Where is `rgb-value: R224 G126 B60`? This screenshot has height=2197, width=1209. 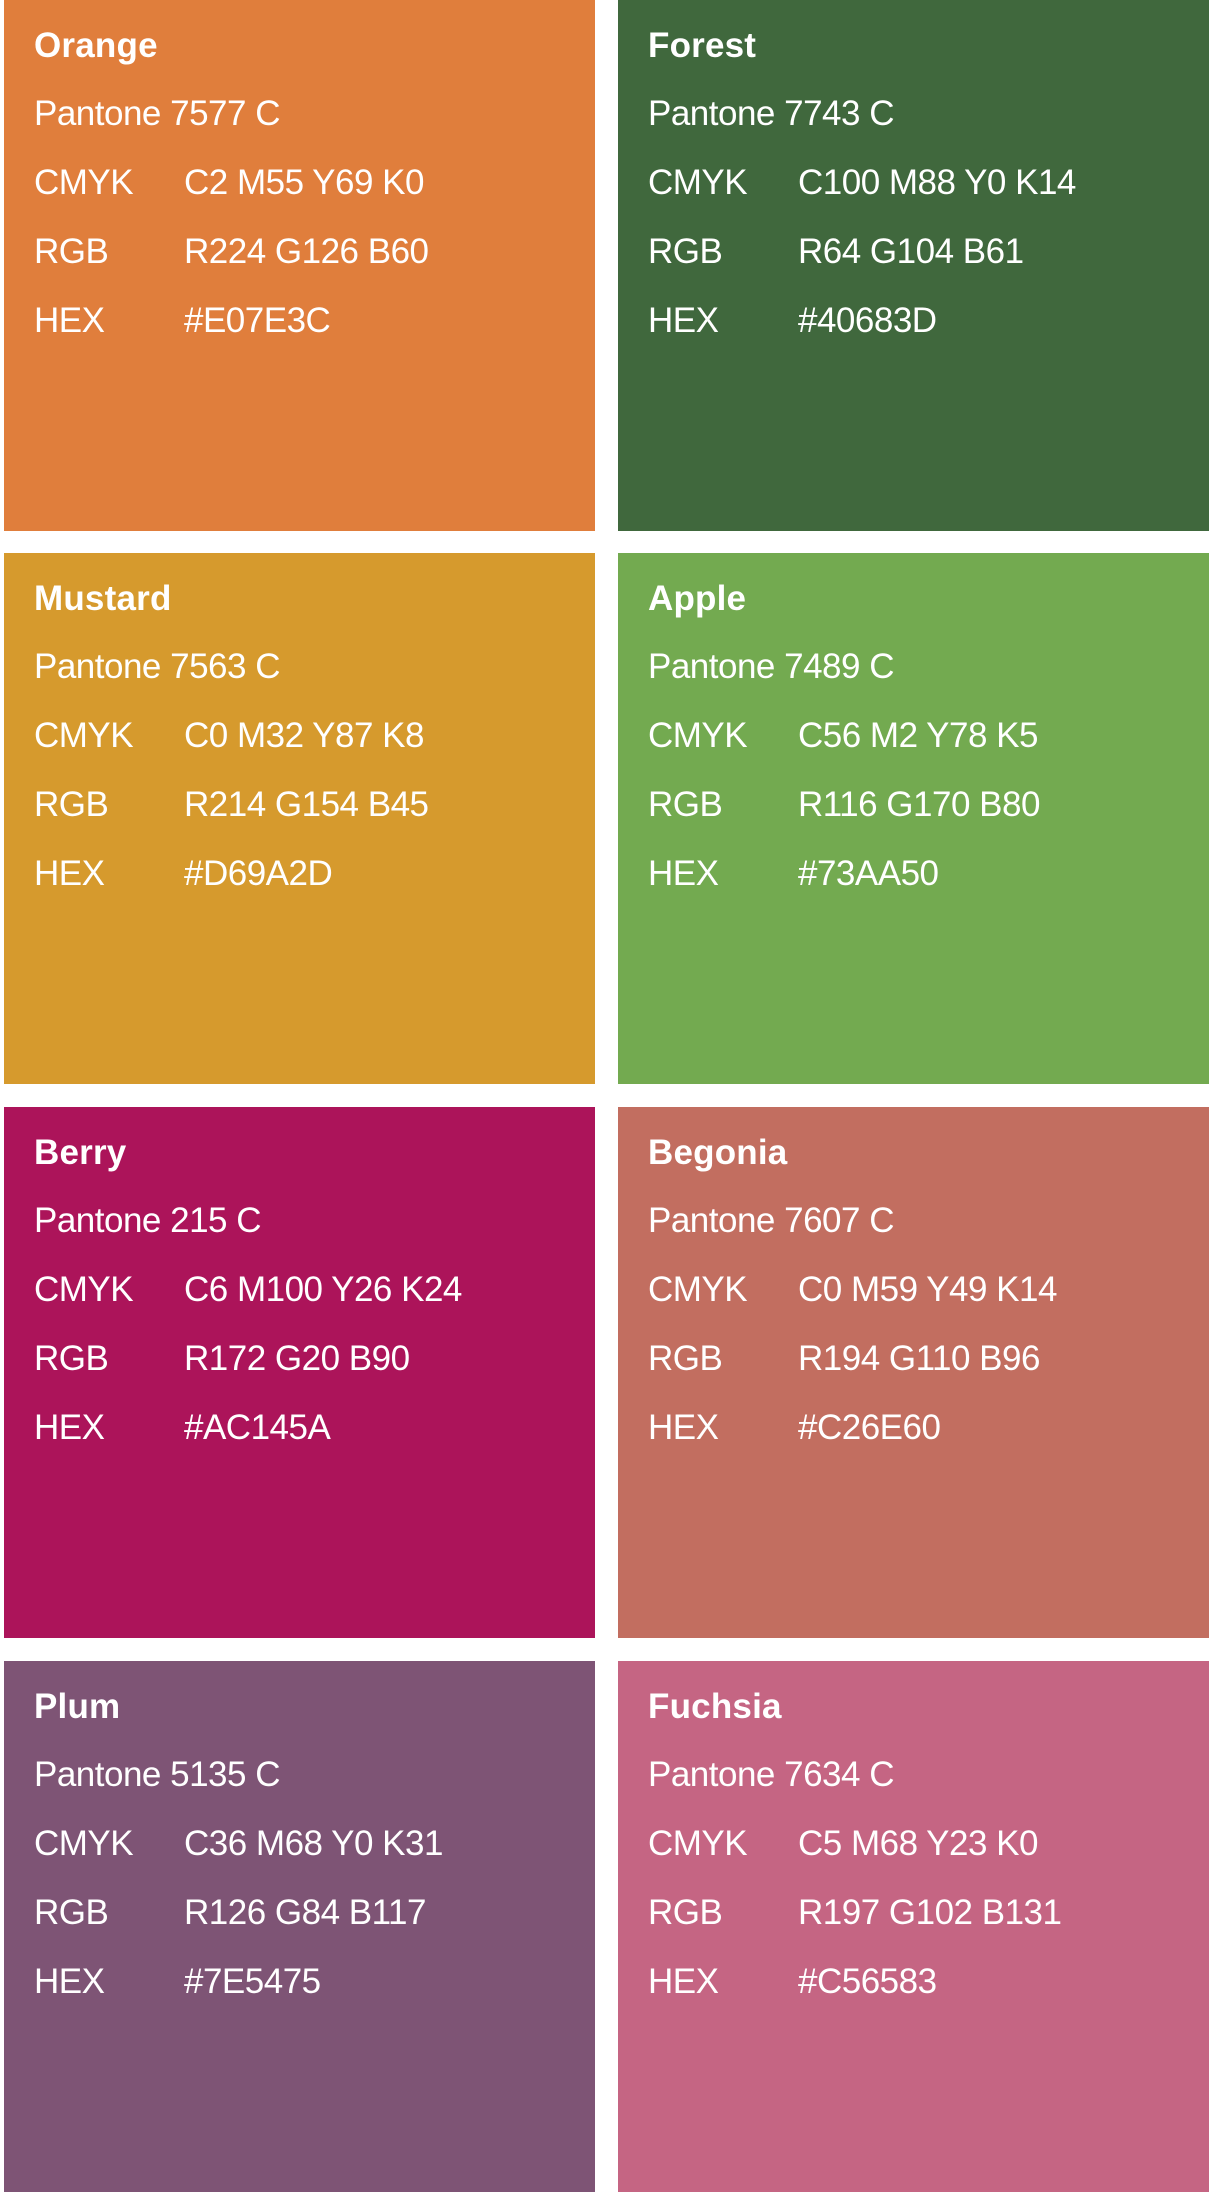
rgb-value: R224 G126 B60 is located at coordinates (306, 251).